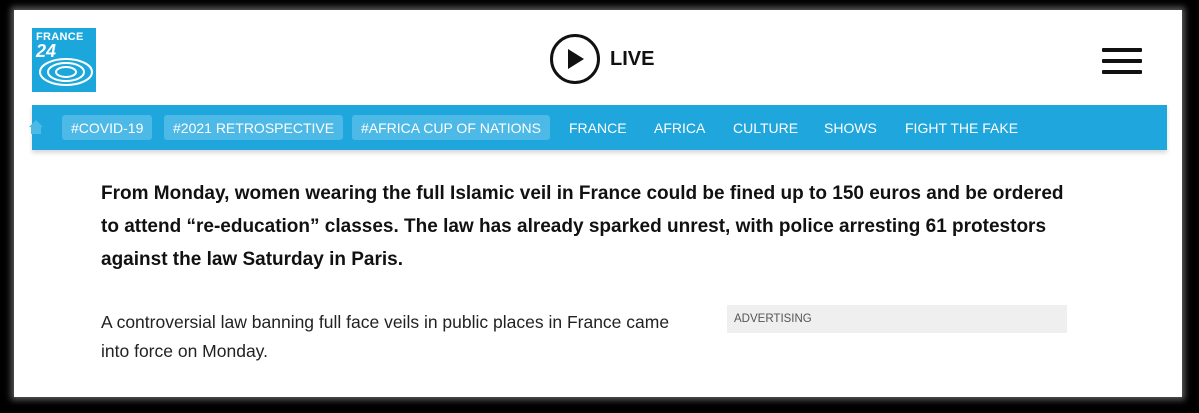 The image size is (1199, 413). I want to click on nav-link-africa: AFRICA, so click(679, 127).